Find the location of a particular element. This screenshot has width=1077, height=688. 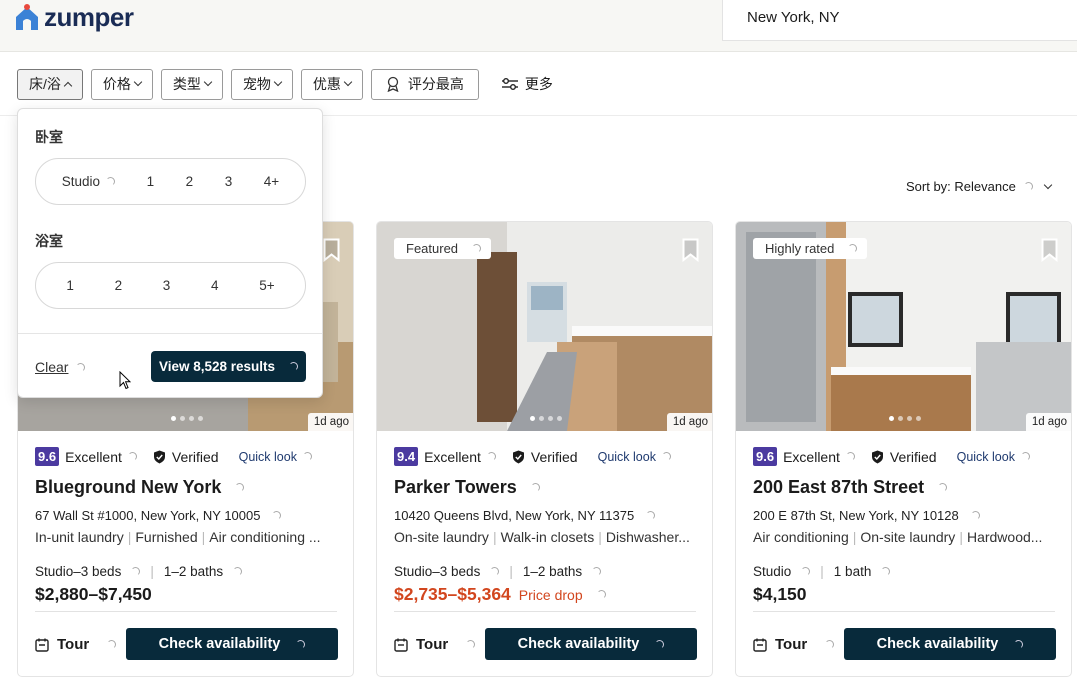

bedroom-option-1: 1 is located at coordinates (151, 181).